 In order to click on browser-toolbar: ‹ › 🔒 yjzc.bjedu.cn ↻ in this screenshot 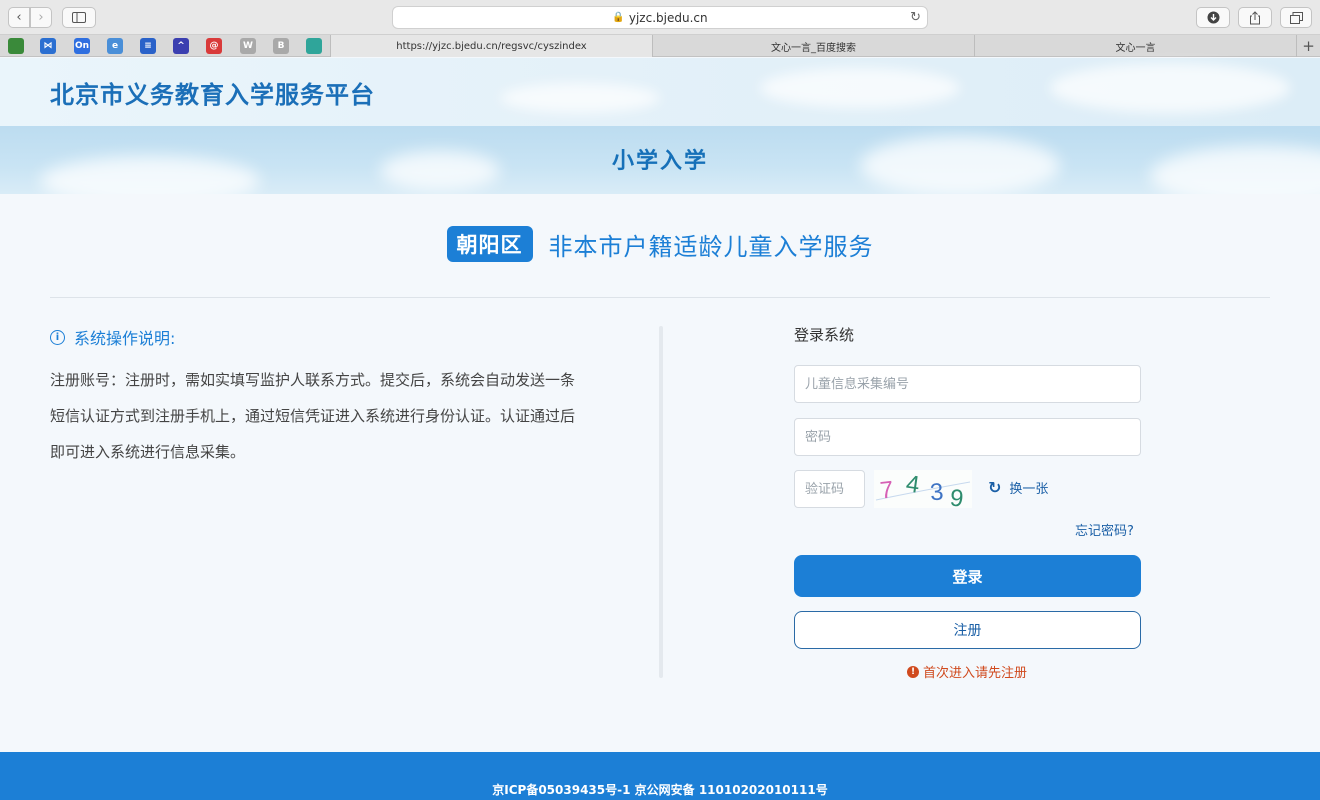, I will do `click(660, 17)`.